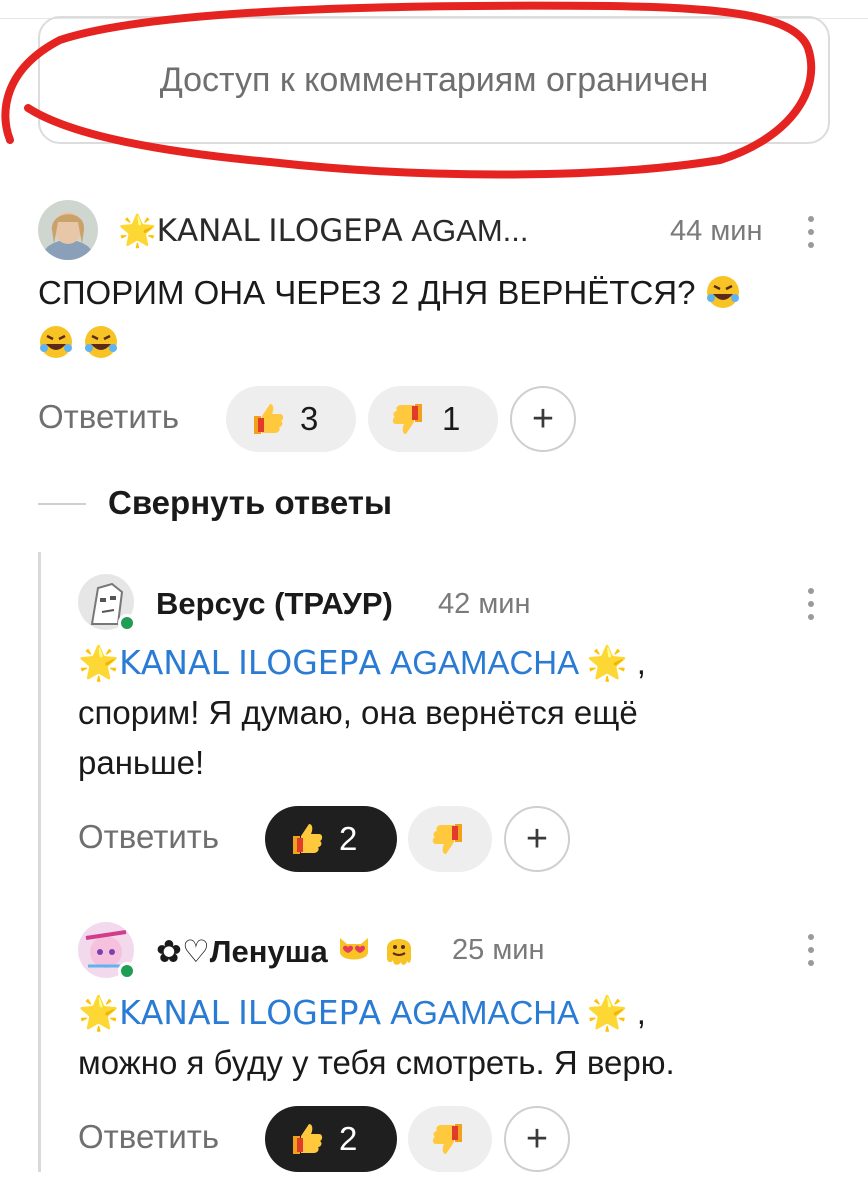 The image size is (868, 1200). What do you see at coordinates (433, 419) in the screenshot?
I see `dislike-button: 1` at bounding box center [433, 419].